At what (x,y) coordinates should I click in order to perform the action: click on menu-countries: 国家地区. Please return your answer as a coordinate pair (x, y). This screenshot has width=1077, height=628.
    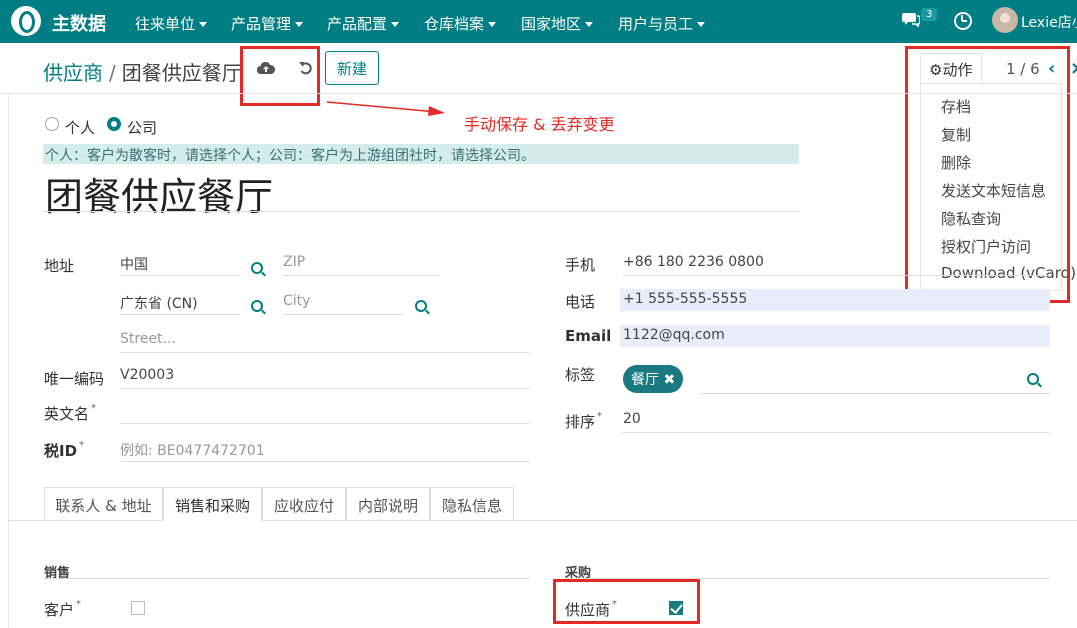
    Looking at the image, I should click on (557, 23).